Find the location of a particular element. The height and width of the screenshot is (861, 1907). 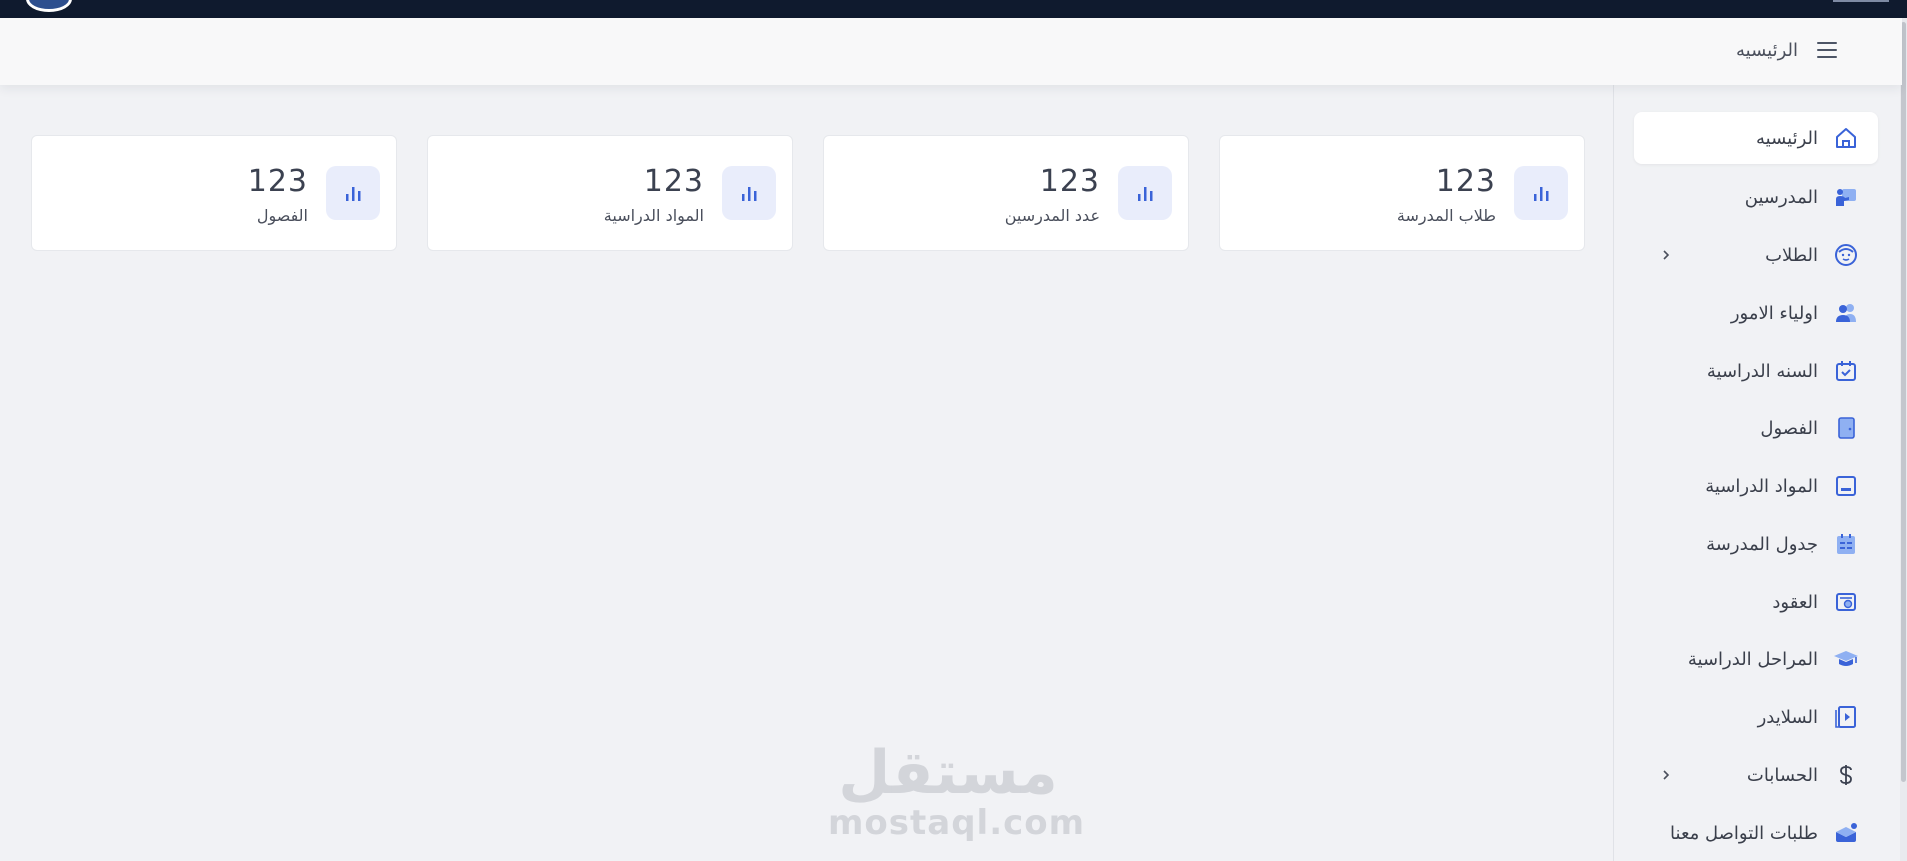

sidebar-item-contracts: العقود is located at coordinates (1756, 602).